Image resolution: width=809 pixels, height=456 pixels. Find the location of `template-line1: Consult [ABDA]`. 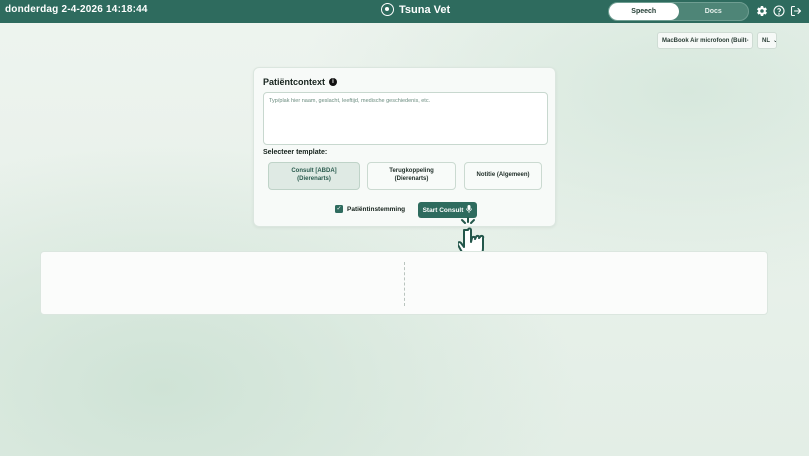

template-line1: Consult [ABDA] is located at coordinates (314, 171).